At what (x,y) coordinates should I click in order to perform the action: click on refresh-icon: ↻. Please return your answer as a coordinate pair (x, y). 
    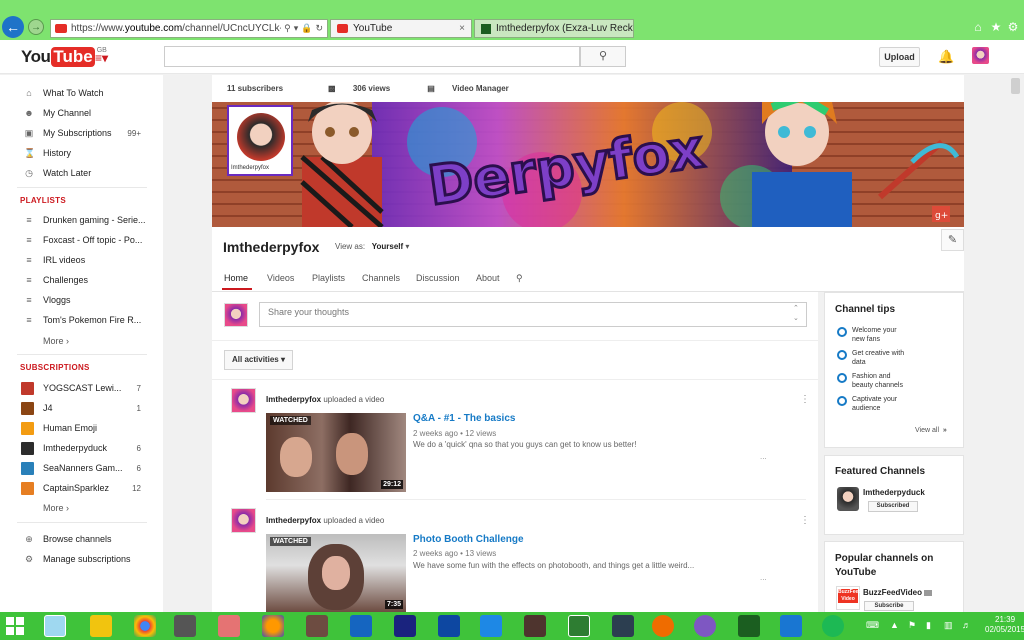
    Looking at the image, I should click on (319, 28).